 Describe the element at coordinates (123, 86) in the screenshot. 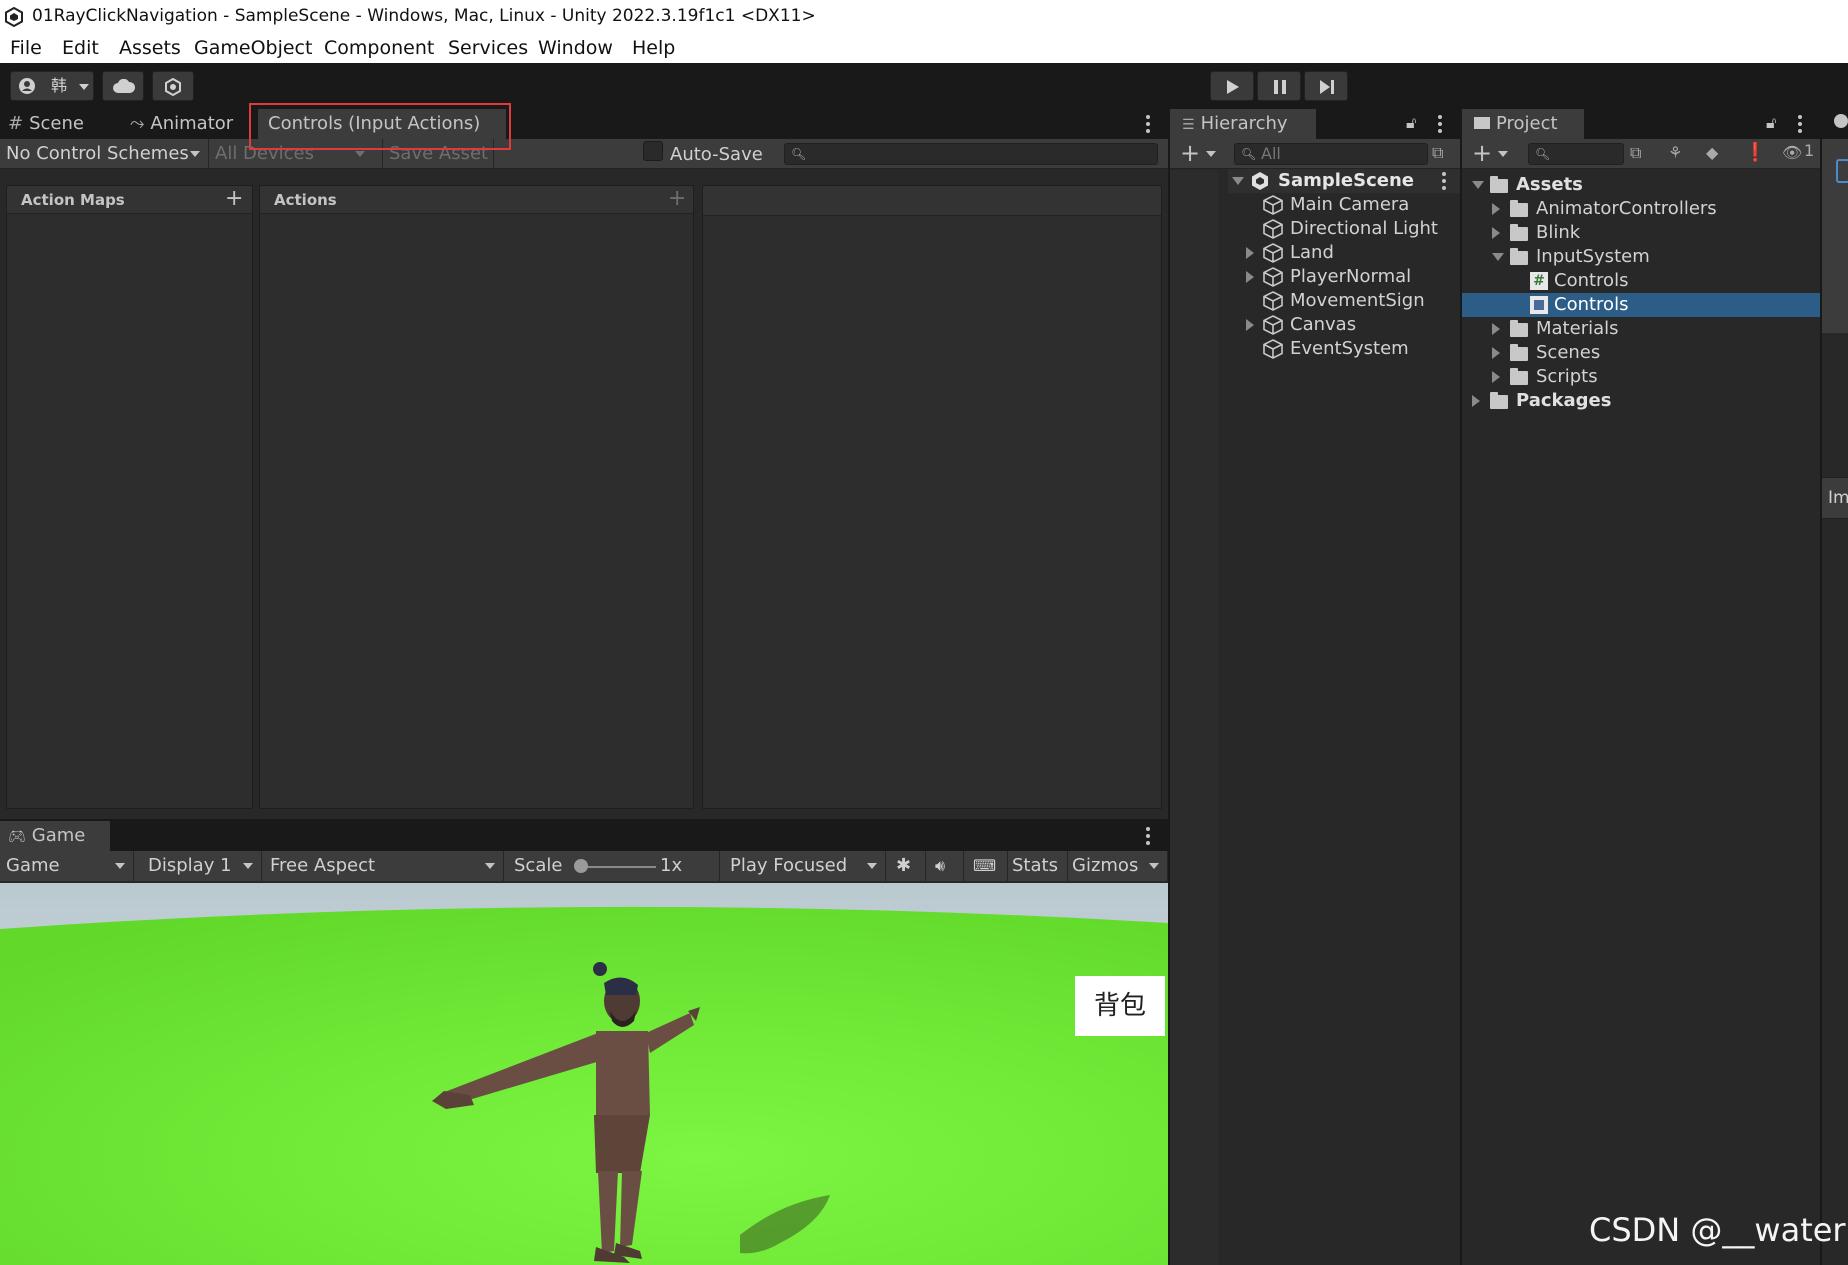

I see `cloud-button` at that location.